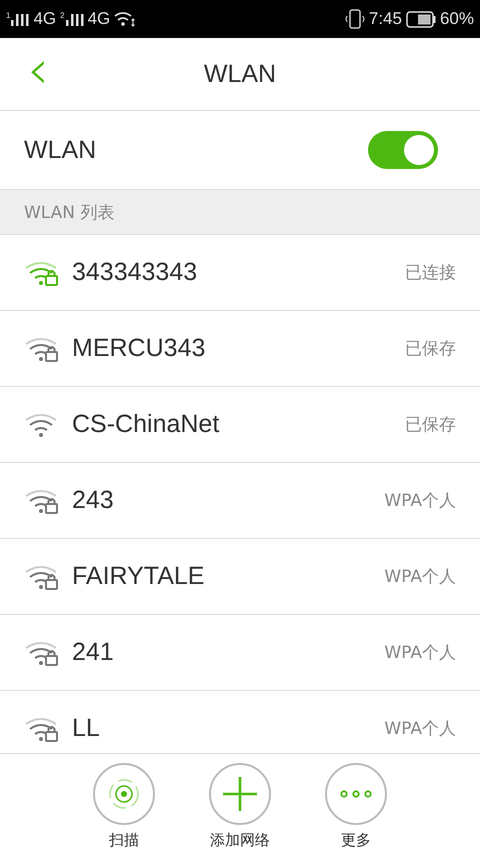  I want to click on network-name: 241, so click(93, 652).